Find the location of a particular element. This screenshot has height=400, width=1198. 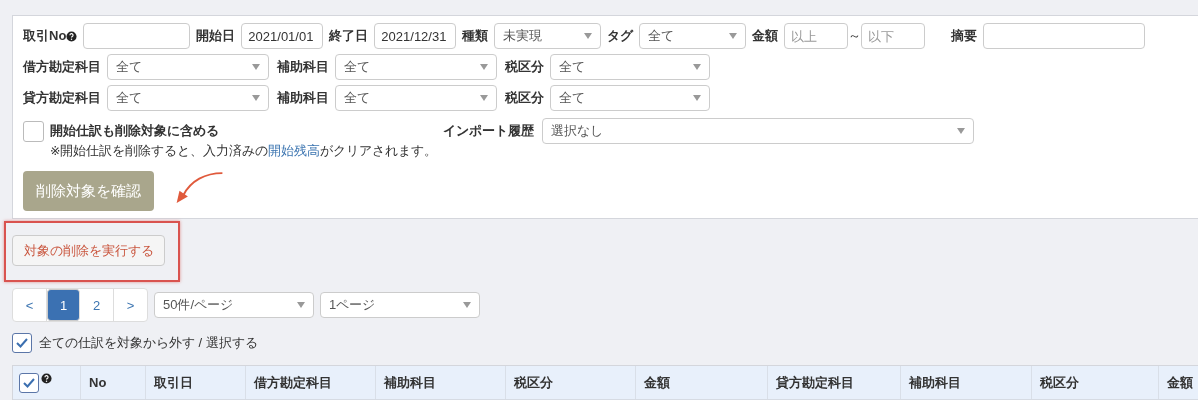

field-label: 取引No is located at coordinates (45, 36).